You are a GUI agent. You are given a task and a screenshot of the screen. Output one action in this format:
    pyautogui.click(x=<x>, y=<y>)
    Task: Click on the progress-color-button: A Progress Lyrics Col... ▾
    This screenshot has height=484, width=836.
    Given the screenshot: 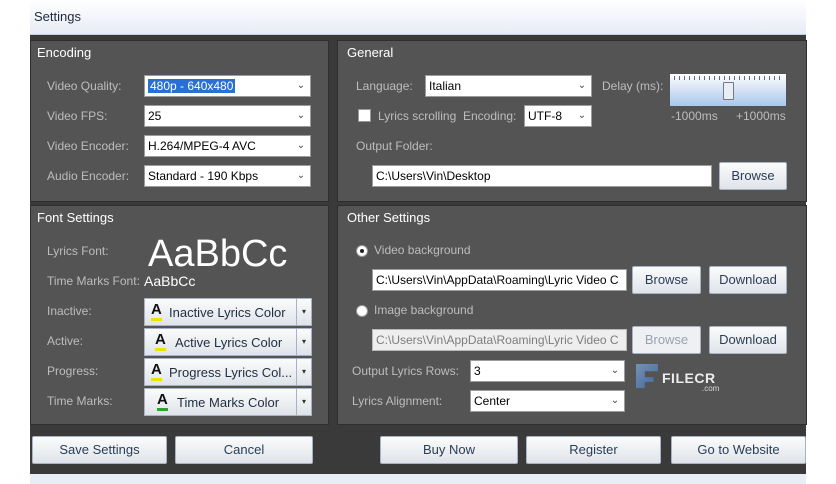 What is the action you would take?
    pyautogui.click(x=228, y=372)
    